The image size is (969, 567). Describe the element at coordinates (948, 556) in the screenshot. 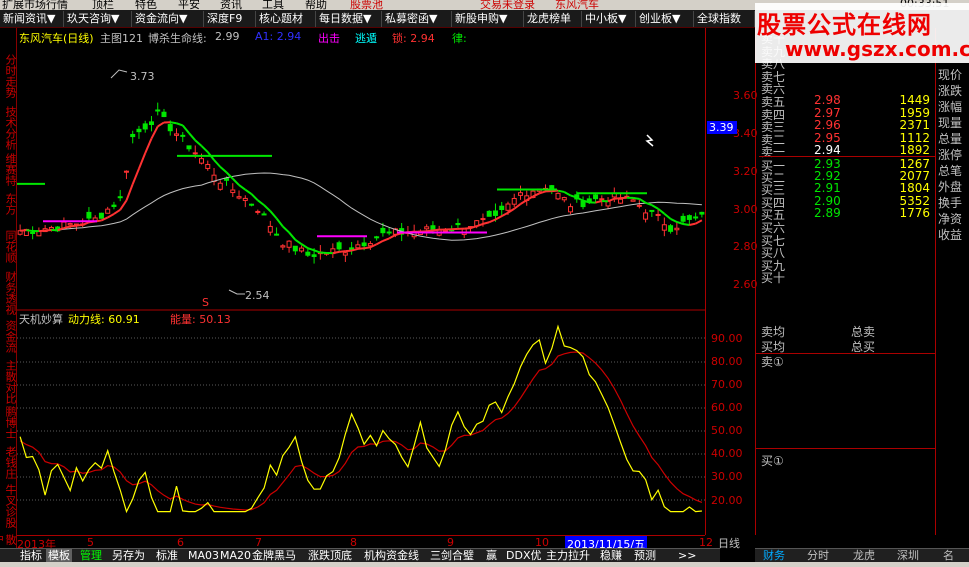

I see `rtab-name: 名` at that location.